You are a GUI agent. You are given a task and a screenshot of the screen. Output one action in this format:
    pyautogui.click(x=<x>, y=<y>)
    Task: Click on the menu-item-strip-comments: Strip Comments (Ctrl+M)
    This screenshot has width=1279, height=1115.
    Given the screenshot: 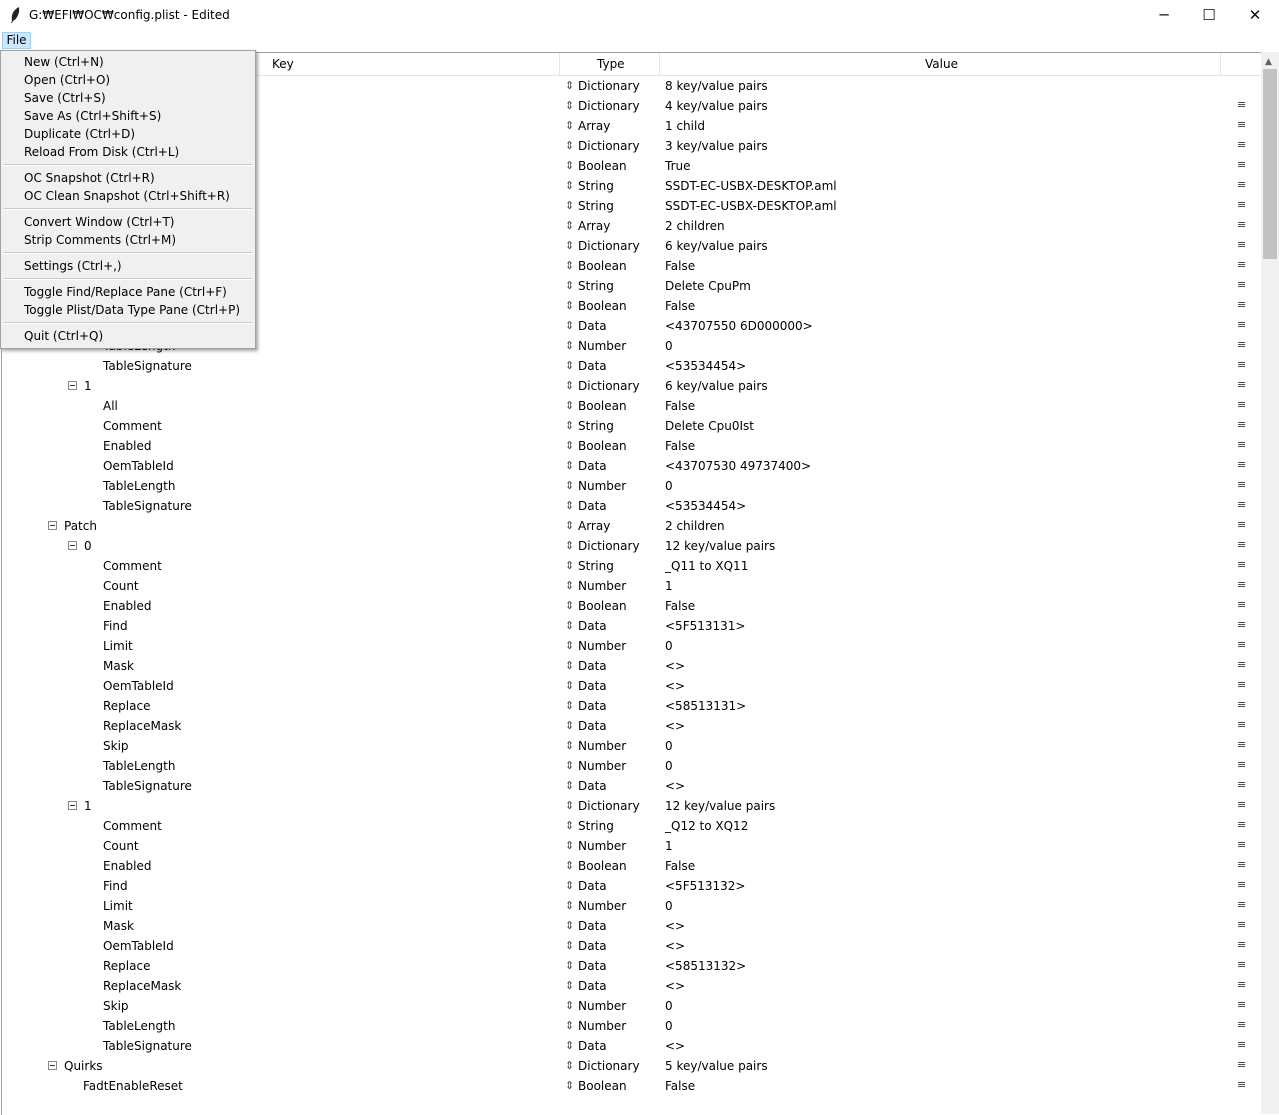 What is the action you would take?
    pyautogui.click(x=100, y=240)
    